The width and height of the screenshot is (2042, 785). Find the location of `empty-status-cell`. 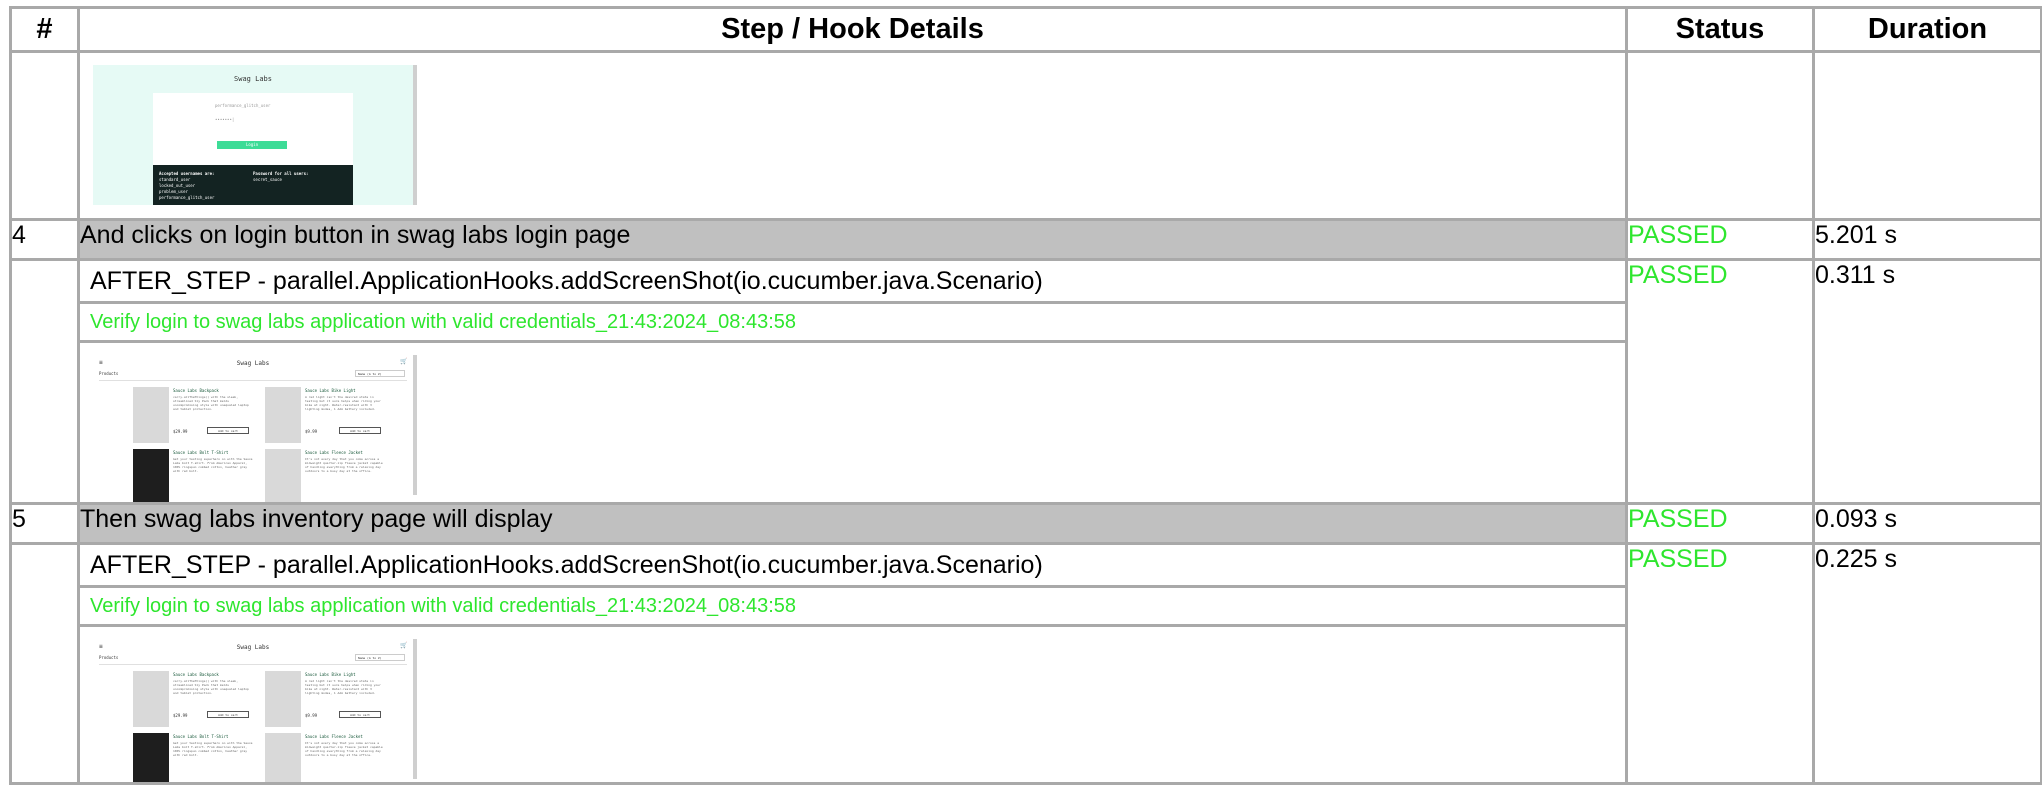

empty-status-cell is located at coordinates (1720, 135).